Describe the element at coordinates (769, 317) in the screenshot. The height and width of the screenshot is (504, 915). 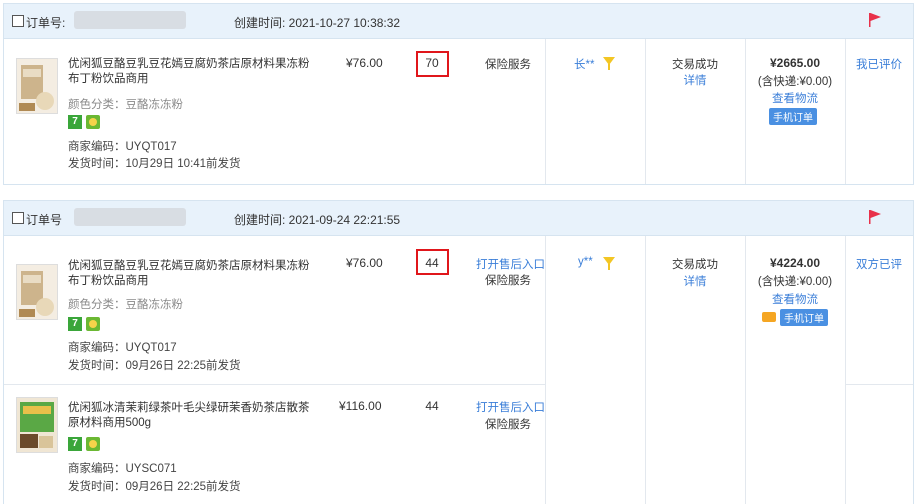
I see `payment-card-icon` at that location.